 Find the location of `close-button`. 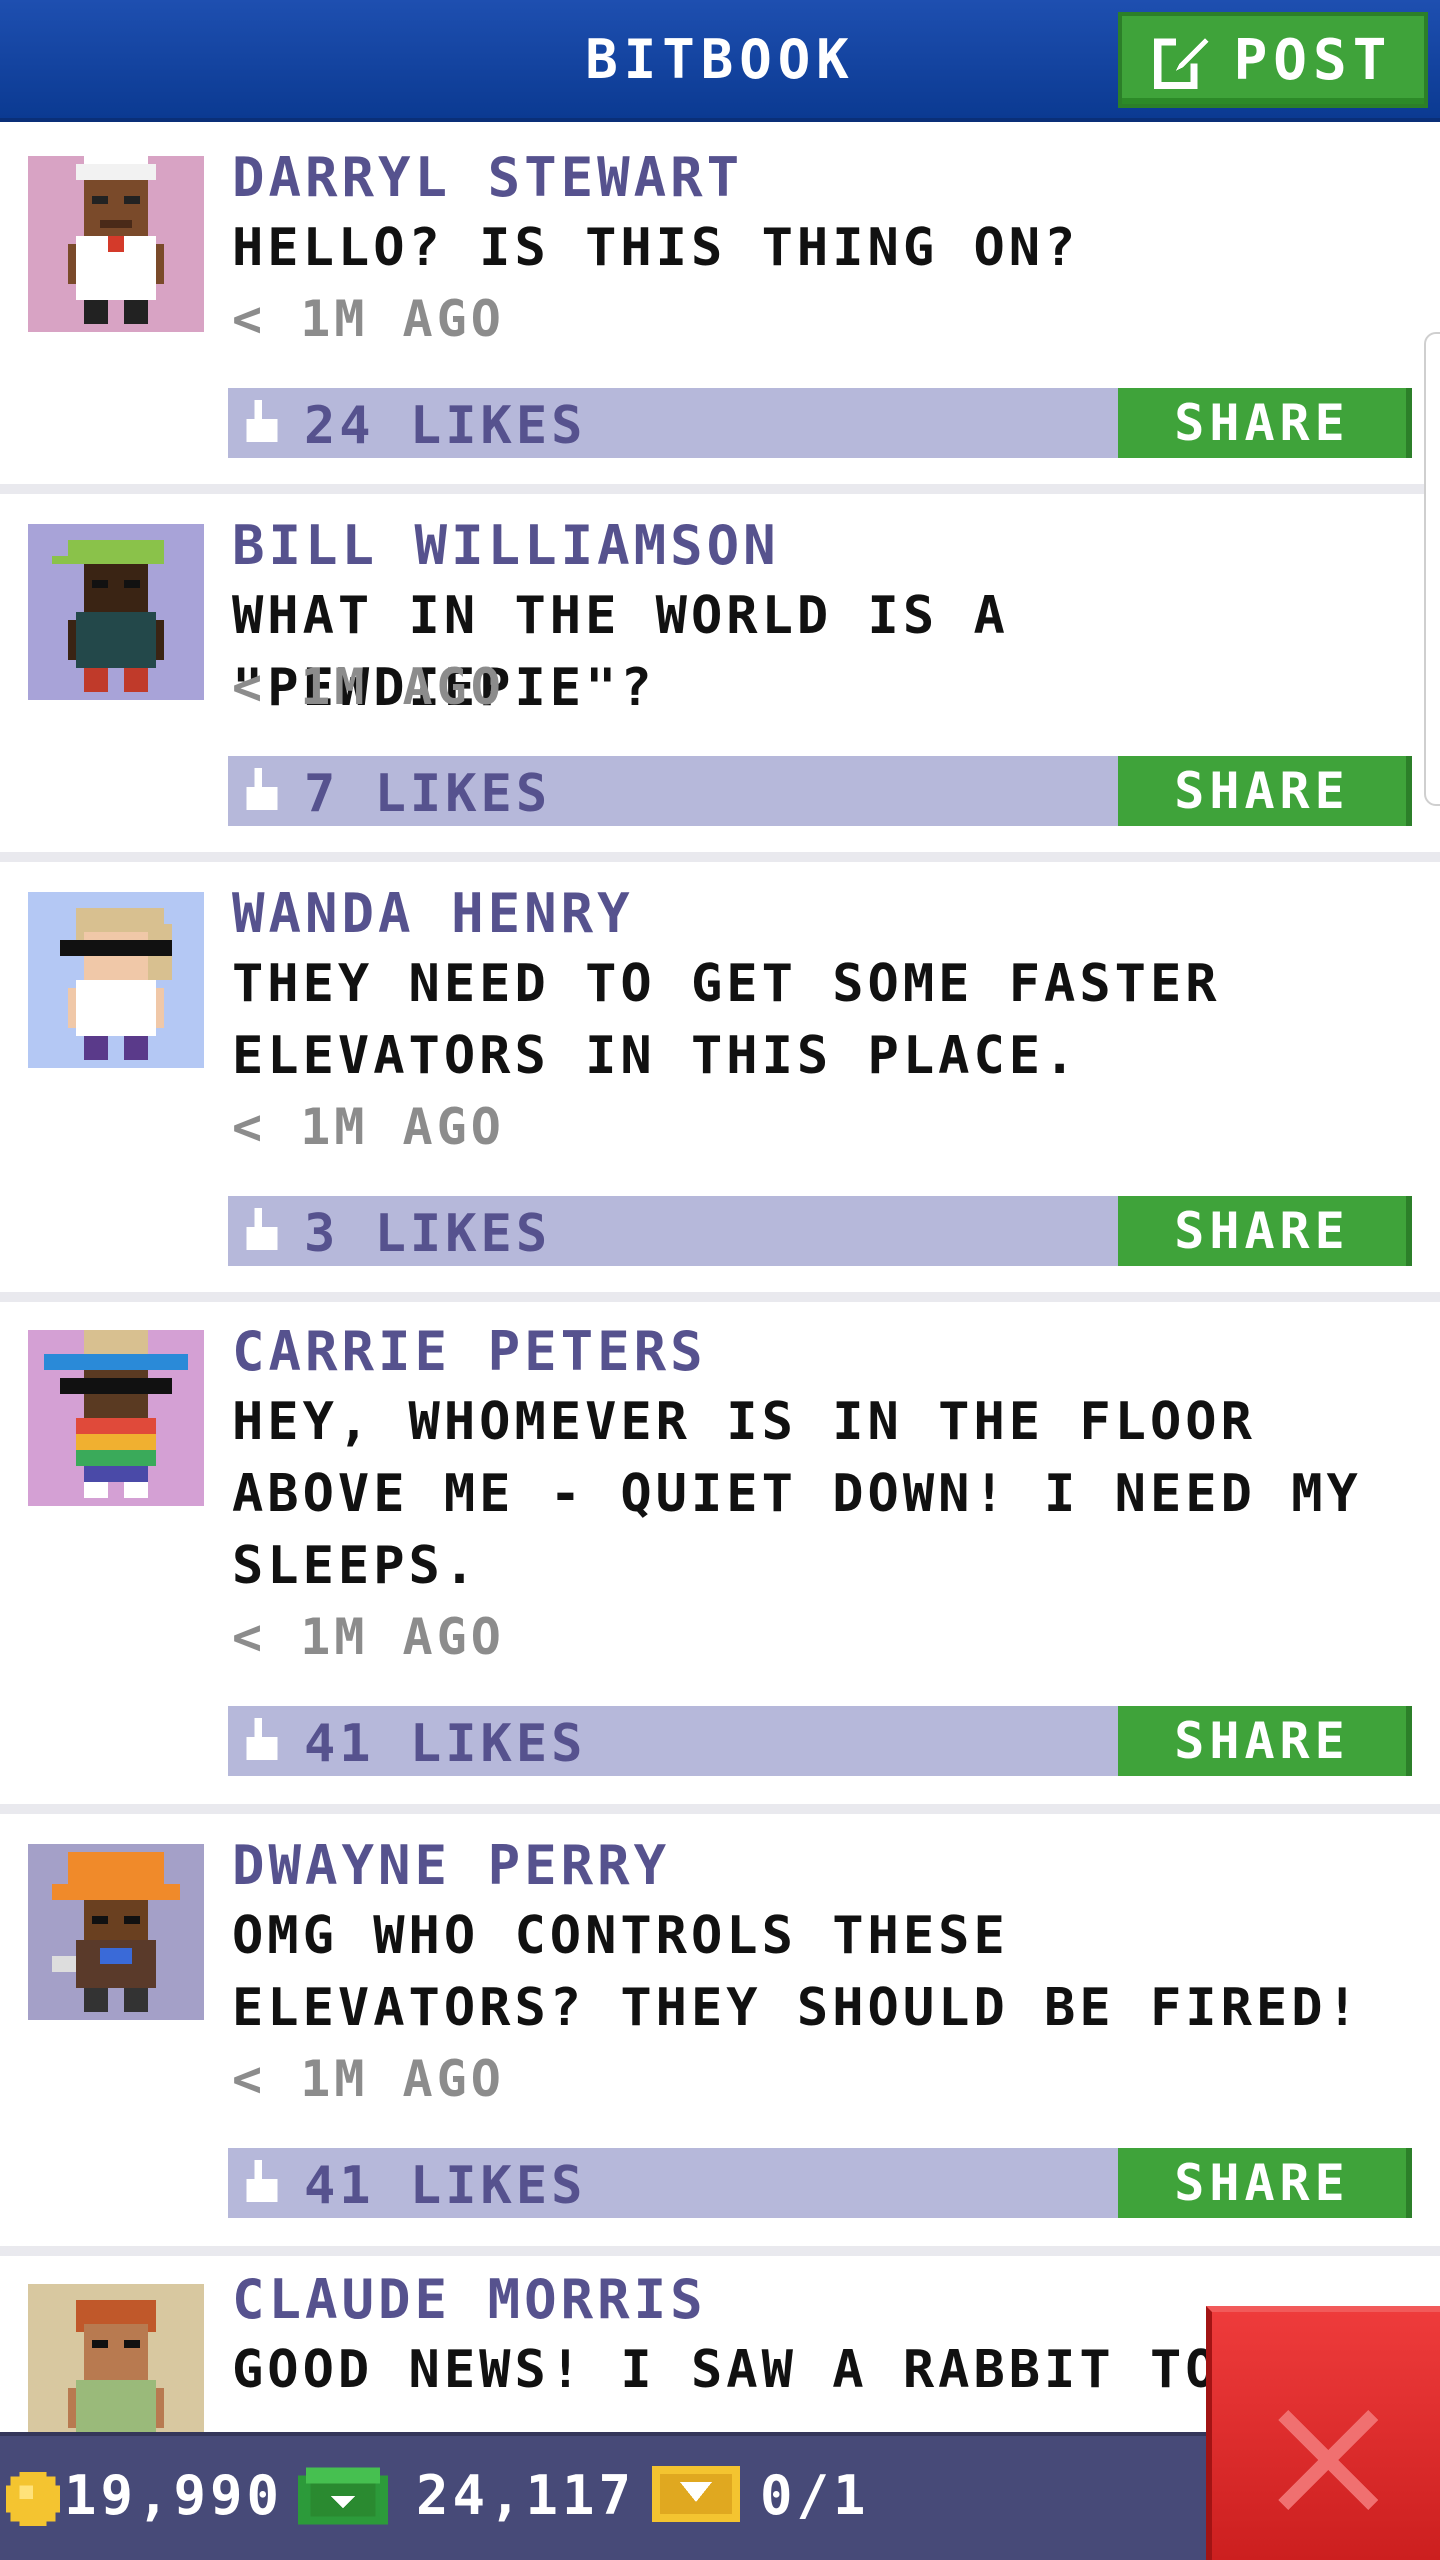

close-button is located at coordinates (1323, 2433).